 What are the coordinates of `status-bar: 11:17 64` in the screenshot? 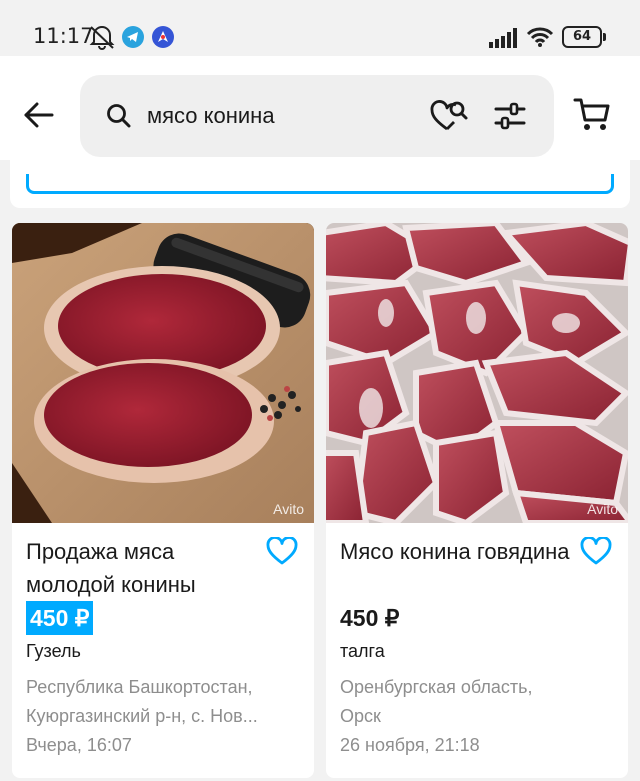 It's located at (320, 28).